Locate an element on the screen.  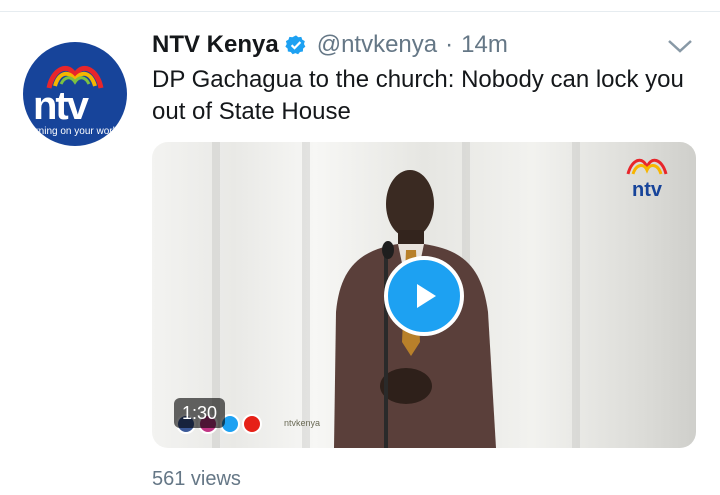
youtube-icon is located at coordinates (252, 424).